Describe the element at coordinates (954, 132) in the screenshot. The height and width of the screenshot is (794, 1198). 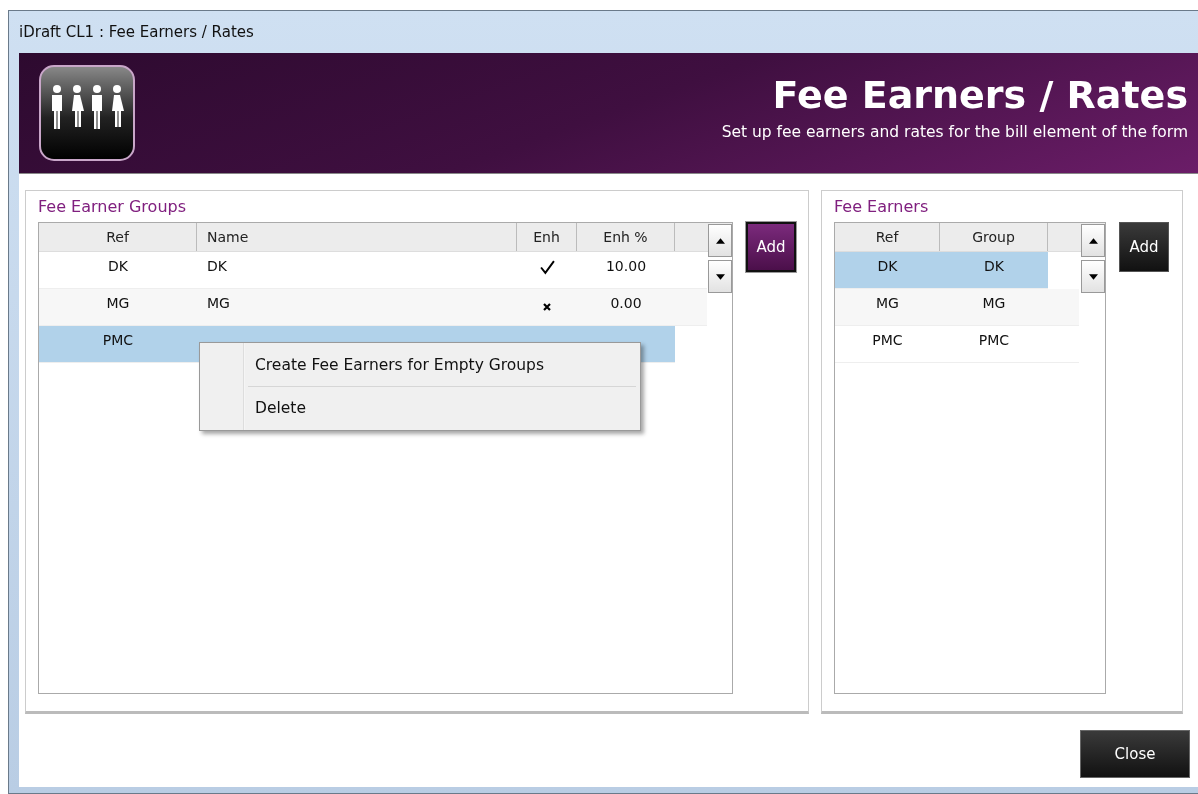
I see `page-subtitle: Set up fee earners and rates for the bill element of the form` at that location.